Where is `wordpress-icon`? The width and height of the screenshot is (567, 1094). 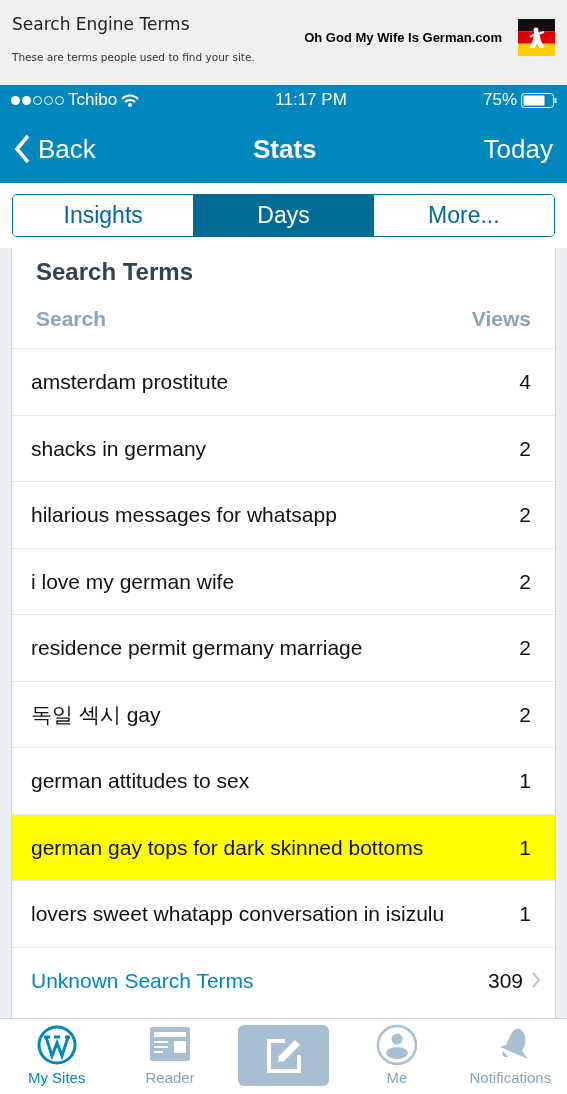
wordpress-icon is located at coordinates (56, 1045).